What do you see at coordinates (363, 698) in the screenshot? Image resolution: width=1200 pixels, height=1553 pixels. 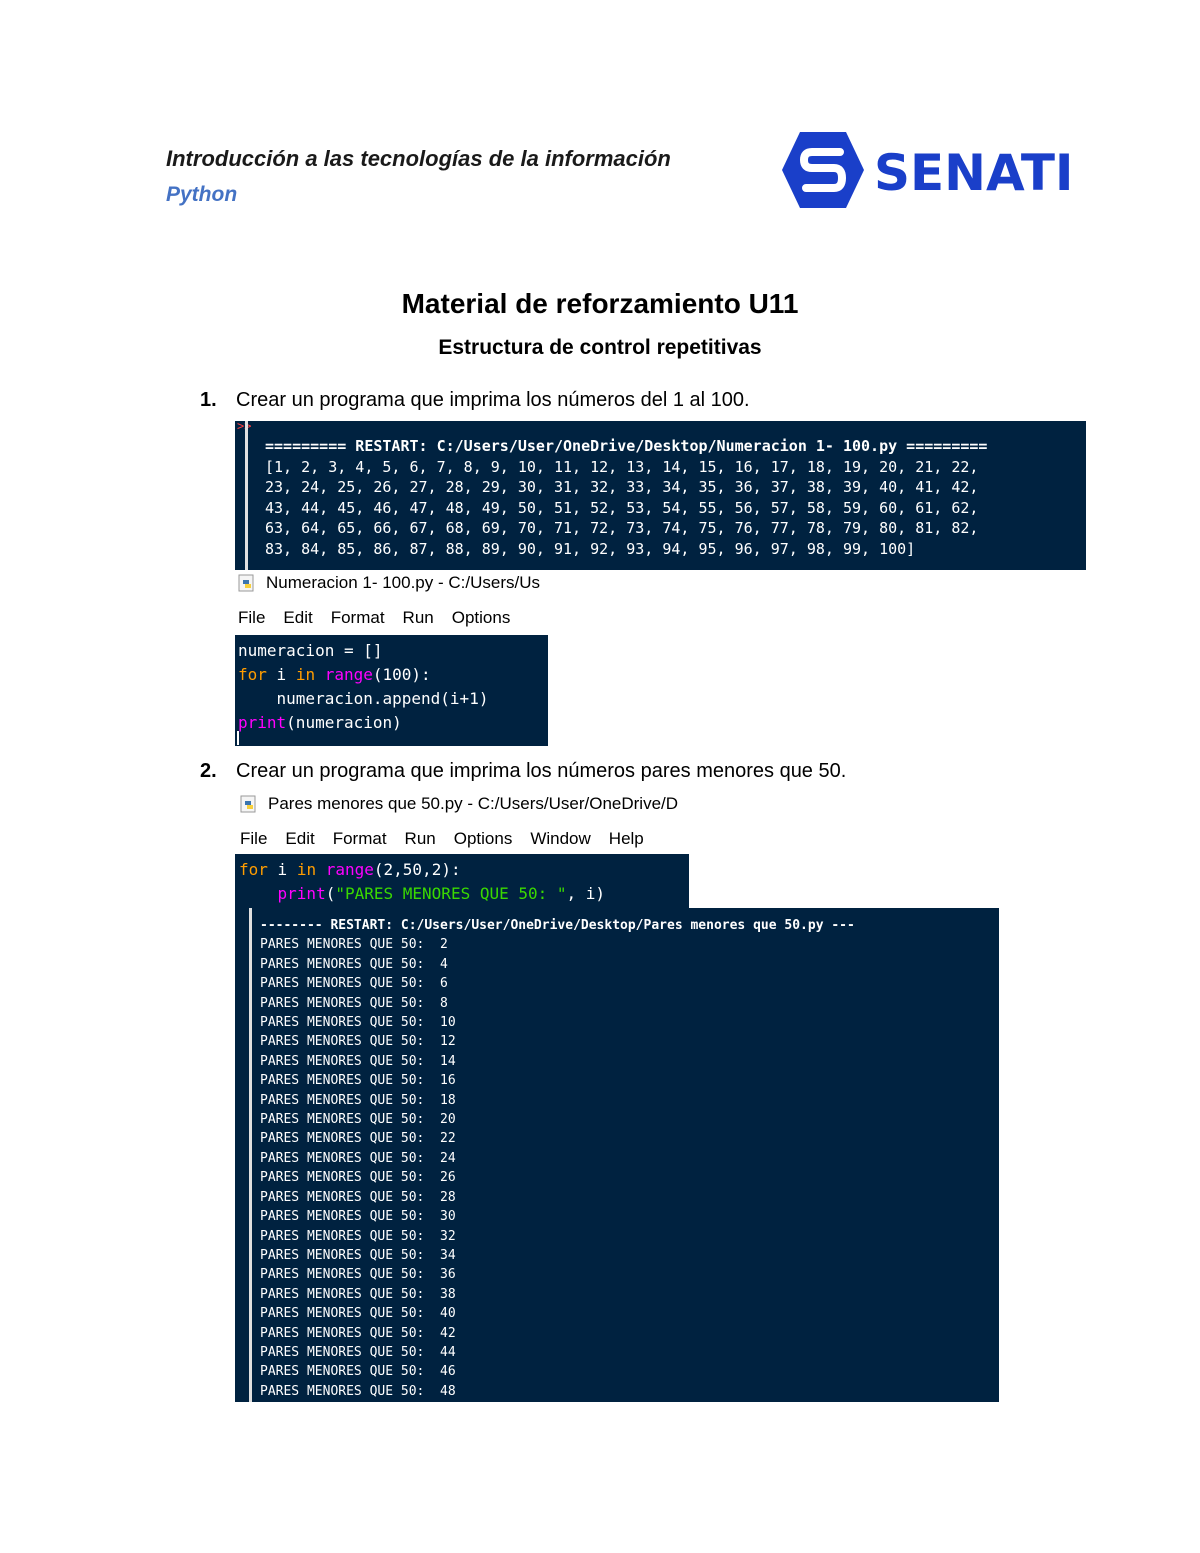 I see `code-line: numeracion.append(i+1)` at bounding box center [363, 698].